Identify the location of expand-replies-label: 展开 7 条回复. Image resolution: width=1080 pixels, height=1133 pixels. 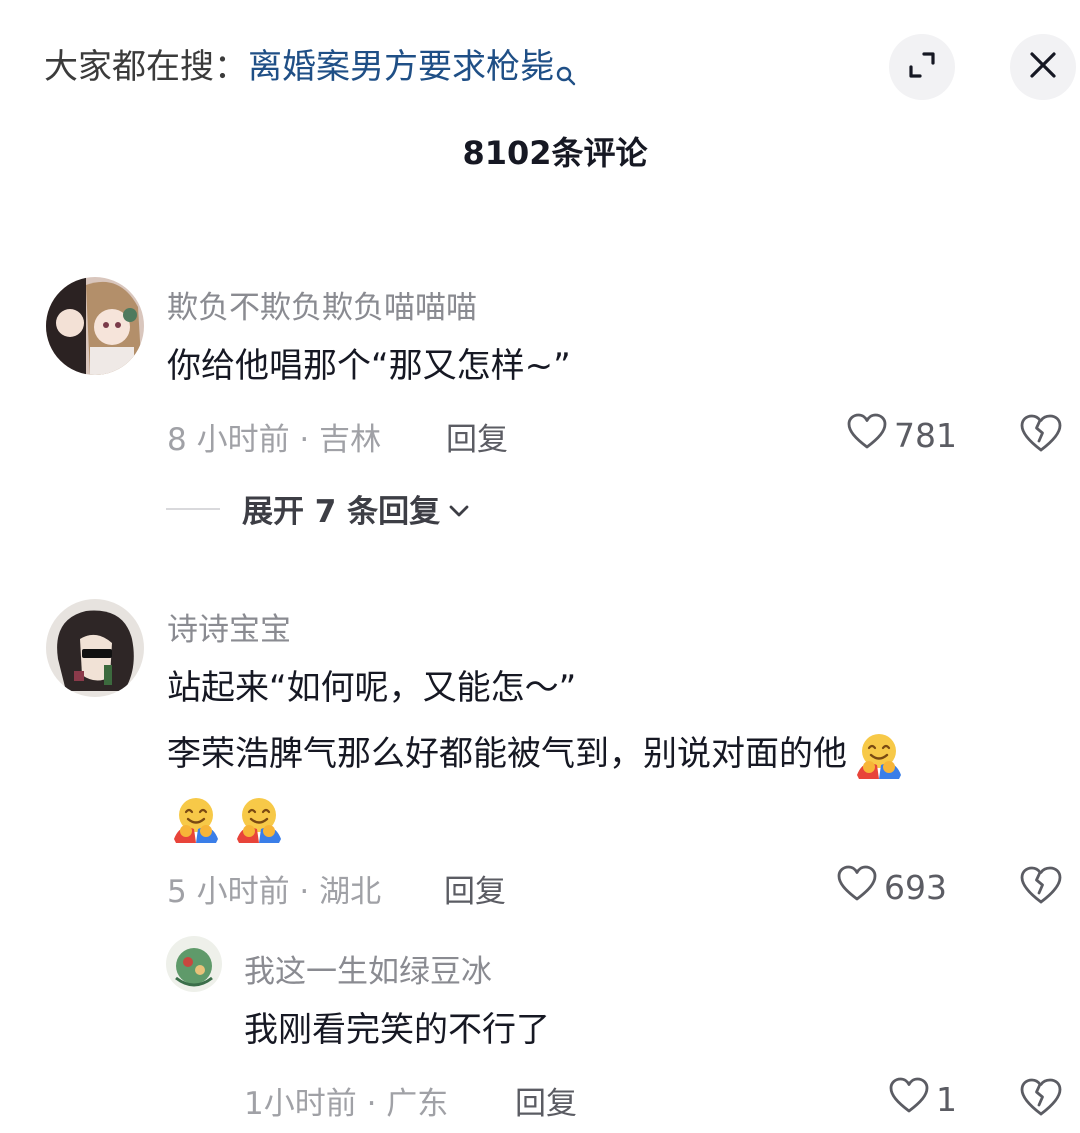
(341, 512).